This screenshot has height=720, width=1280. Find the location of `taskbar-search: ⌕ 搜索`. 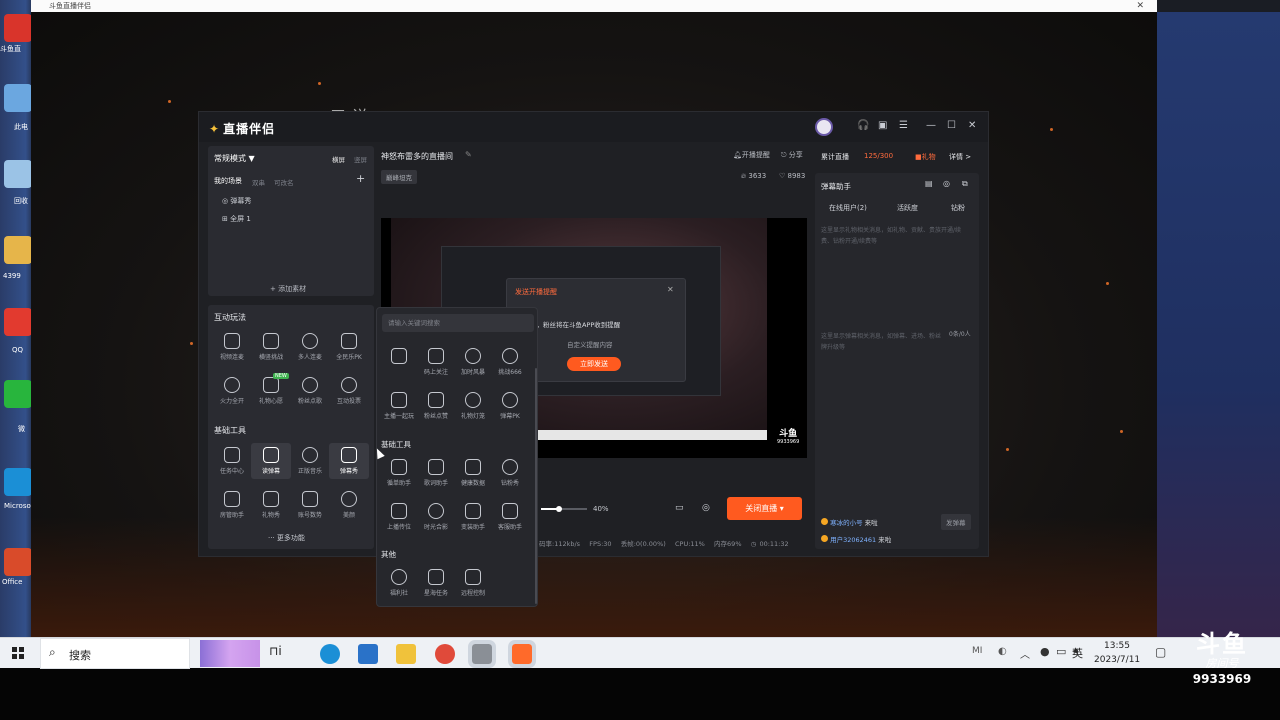

taskbar-search: ⌕ 搜索 is located at coordinates (115, 653).